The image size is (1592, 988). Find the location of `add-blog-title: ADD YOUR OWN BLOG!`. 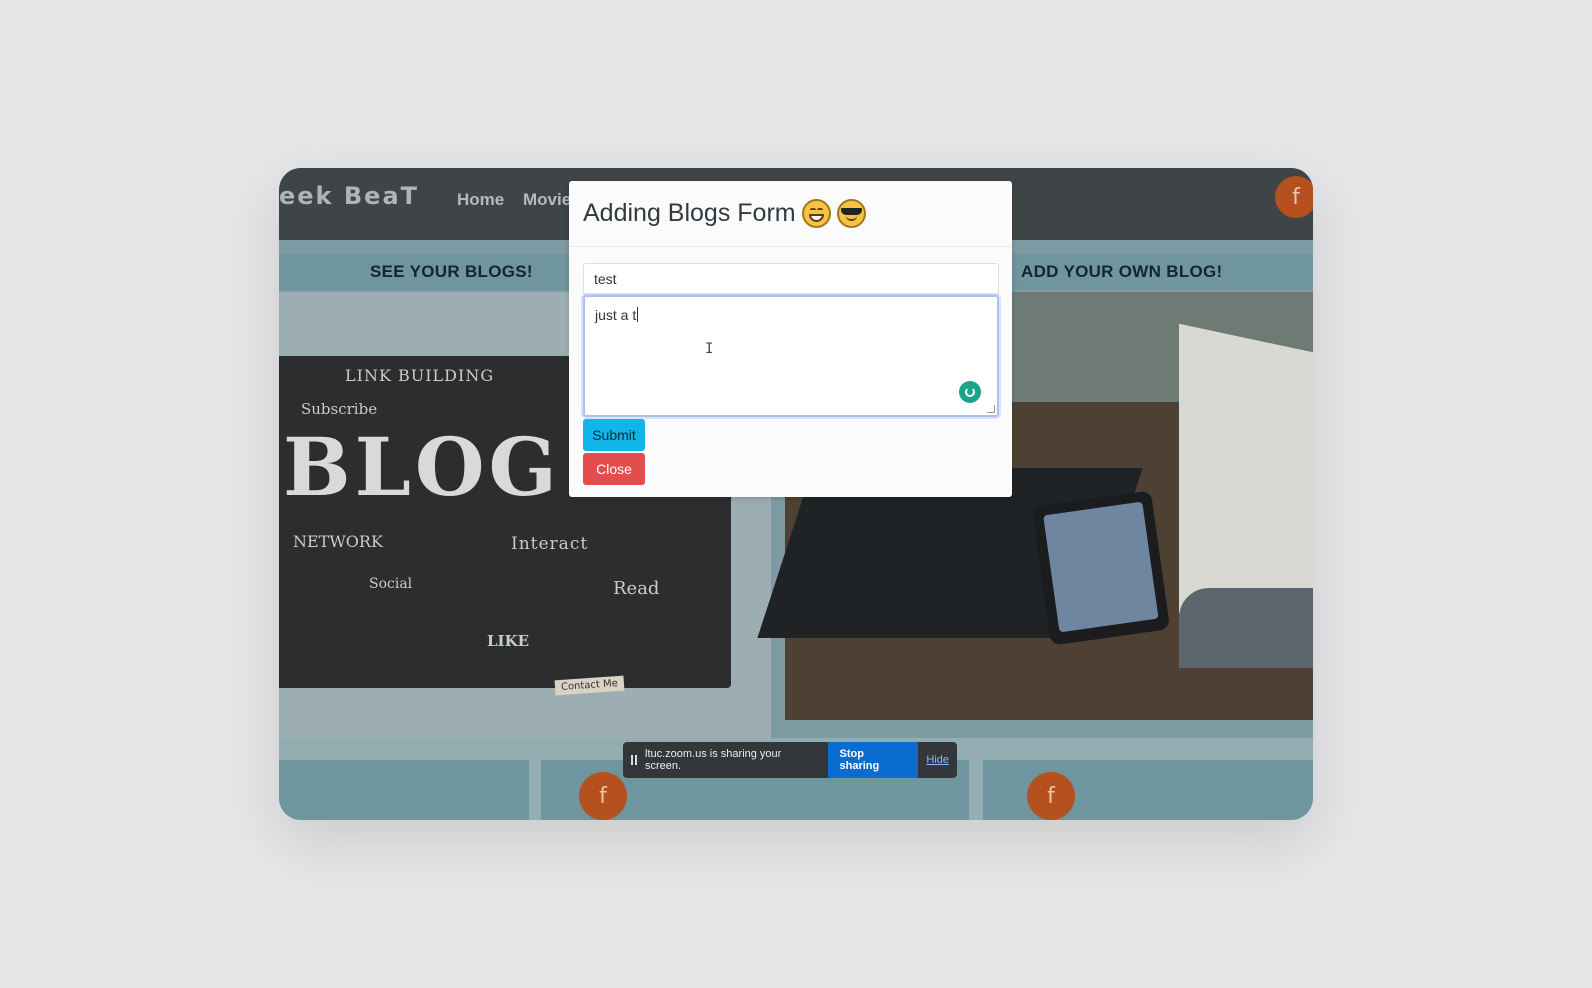

add-blog-title: ADD YOUR OWN BLOG! is located at coordinates (1122, 271).